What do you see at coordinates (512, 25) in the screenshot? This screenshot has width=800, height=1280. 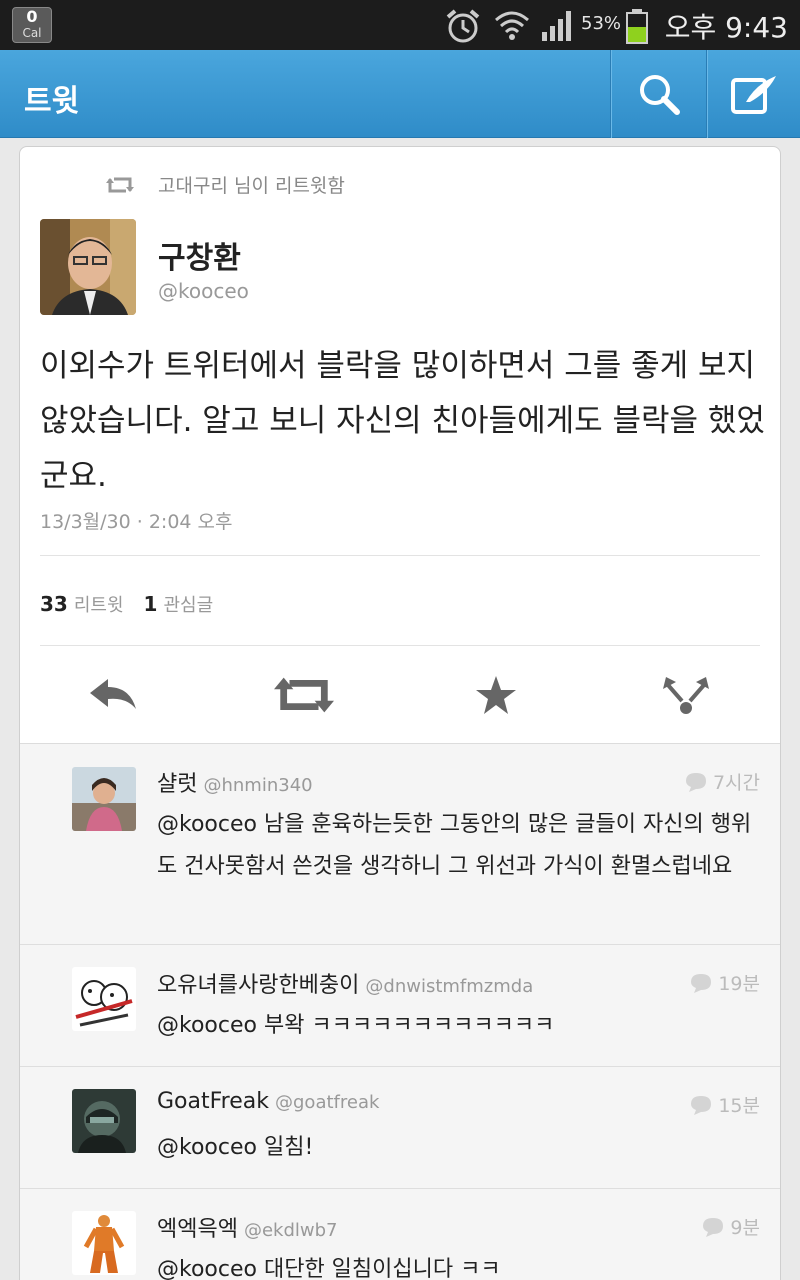 I see `wifi-icon` at bounding box center [512, 25].